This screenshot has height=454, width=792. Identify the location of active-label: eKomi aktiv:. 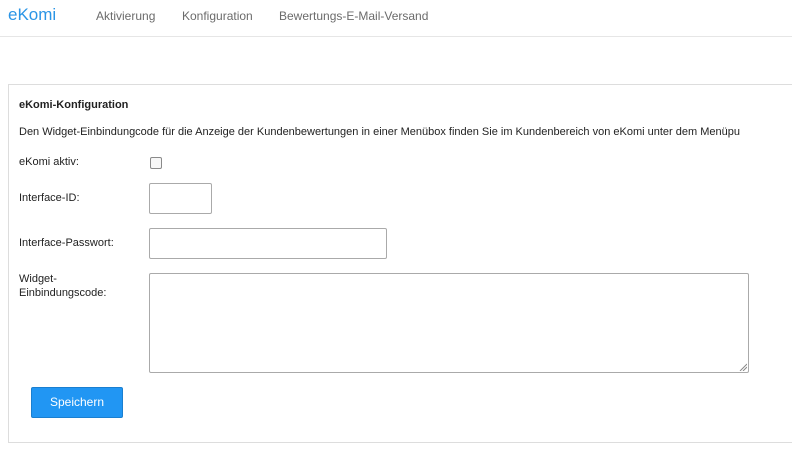
(49, 162).